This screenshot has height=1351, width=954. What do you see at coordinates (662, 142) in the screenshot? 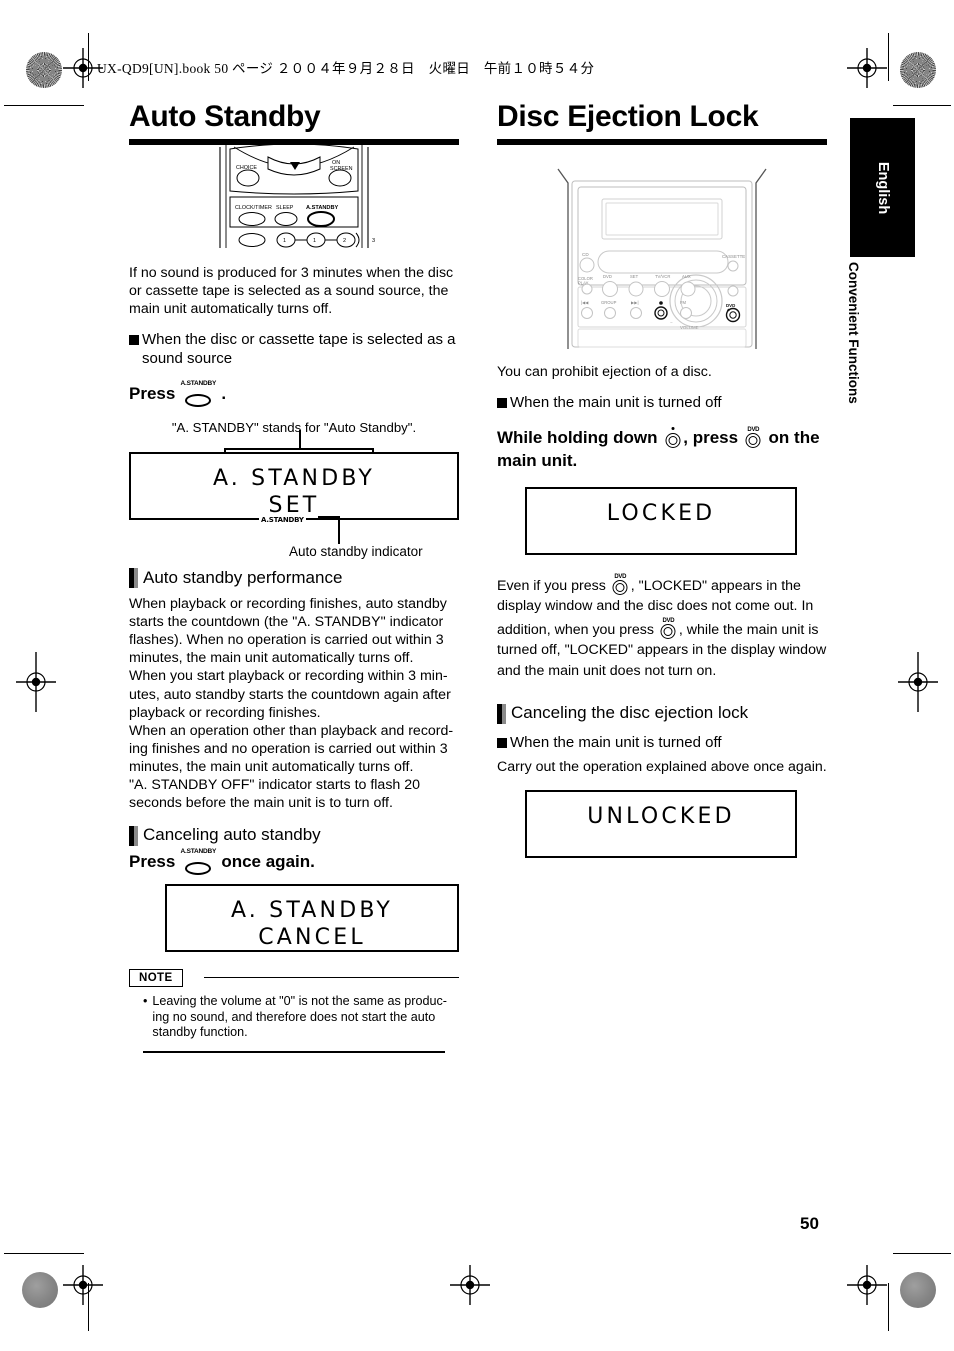
I see `title-underline-right` at bounding box center [662, 142].